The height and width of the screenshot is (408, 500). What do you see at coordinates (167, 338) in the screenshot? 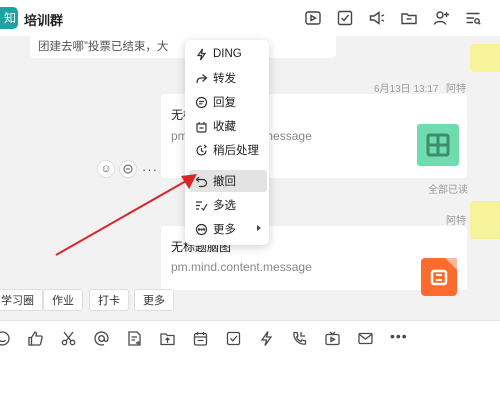
I see `upload-icon` at bounding box center [167, 338].